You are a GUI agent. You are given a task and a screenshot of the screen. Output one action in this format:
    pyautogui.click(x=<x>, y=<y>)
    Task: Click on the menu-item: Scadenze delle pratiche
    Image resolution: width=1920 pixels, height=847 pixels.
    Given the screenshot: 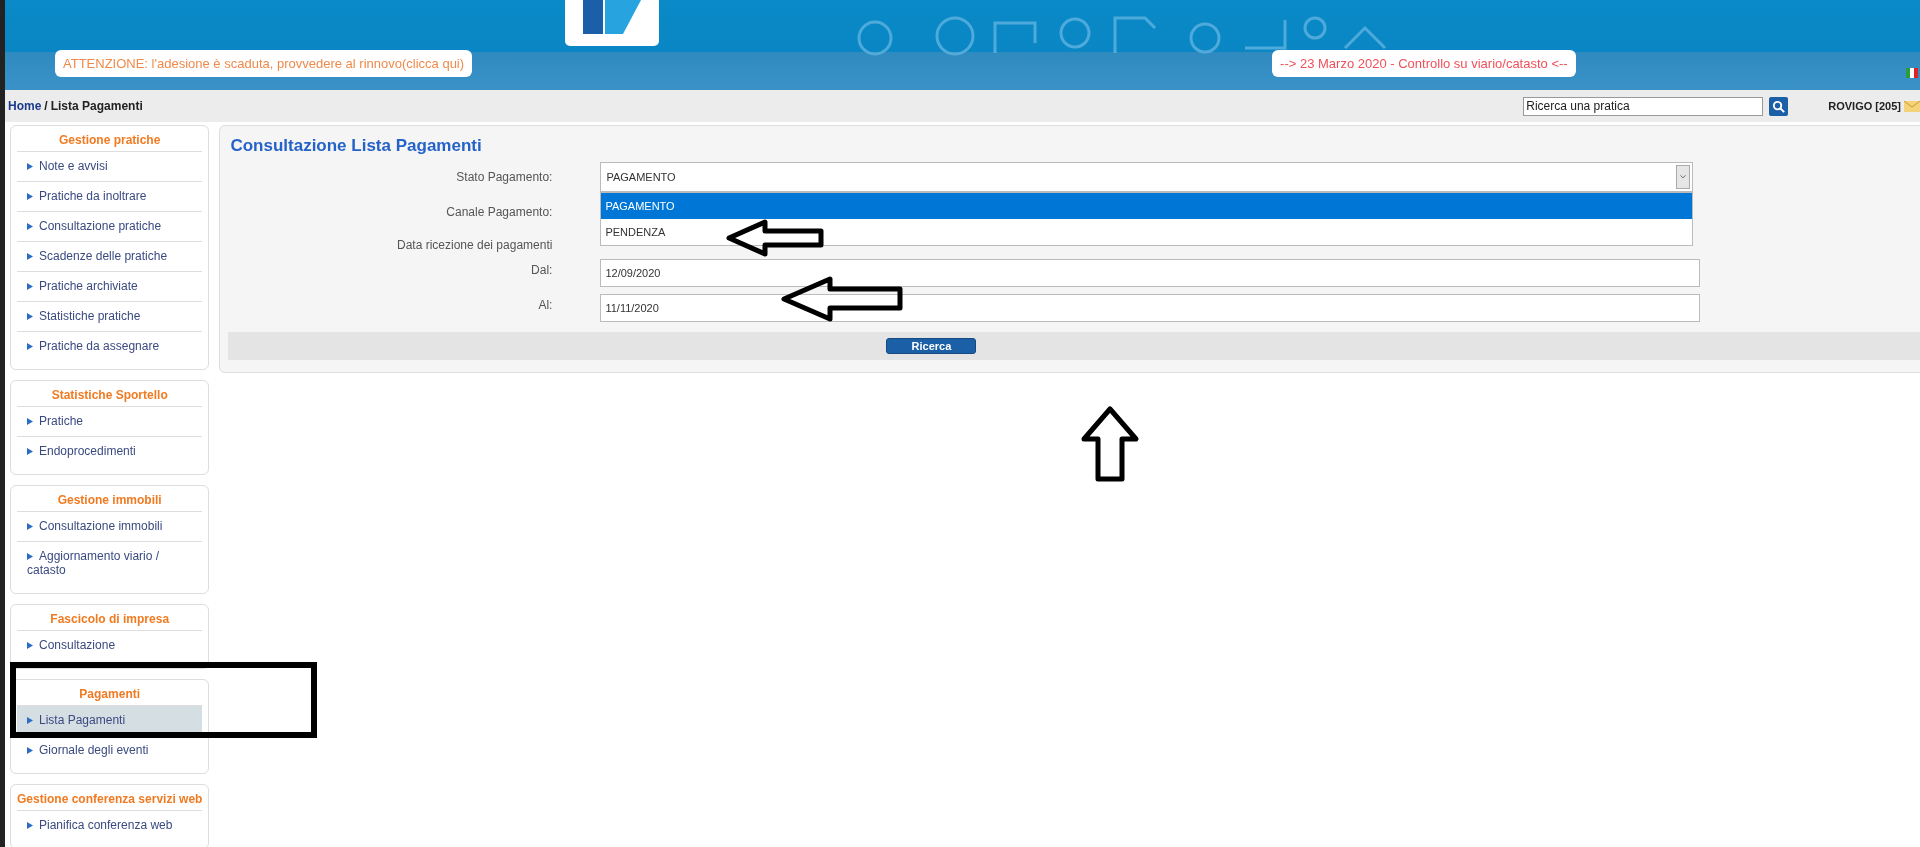 What is the action you would take?
    pyautogui.click(x=110, y=257)
    